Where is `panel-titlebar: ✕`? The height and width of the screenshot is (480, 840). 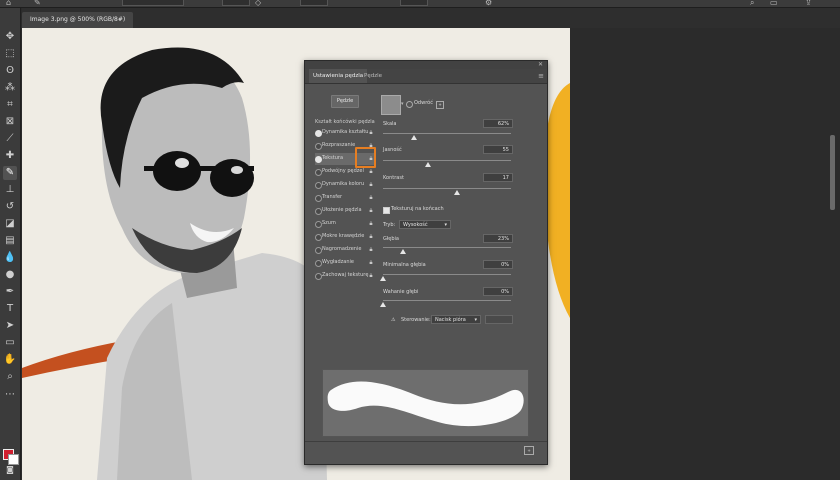 panel-titlebar: ✕ is located at coordinates (426, 65).